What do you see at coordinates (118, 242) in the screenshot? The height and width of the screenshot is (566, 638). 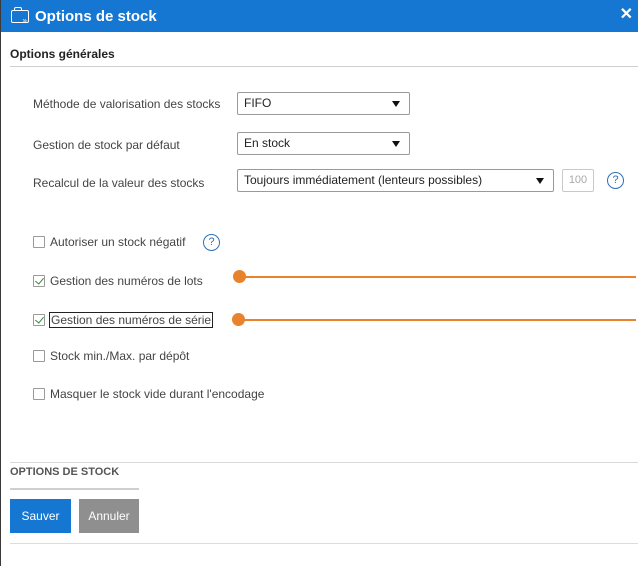 I see `negative-stock-label: Autoriser un stock négatif` at bounding box center [118, 242].